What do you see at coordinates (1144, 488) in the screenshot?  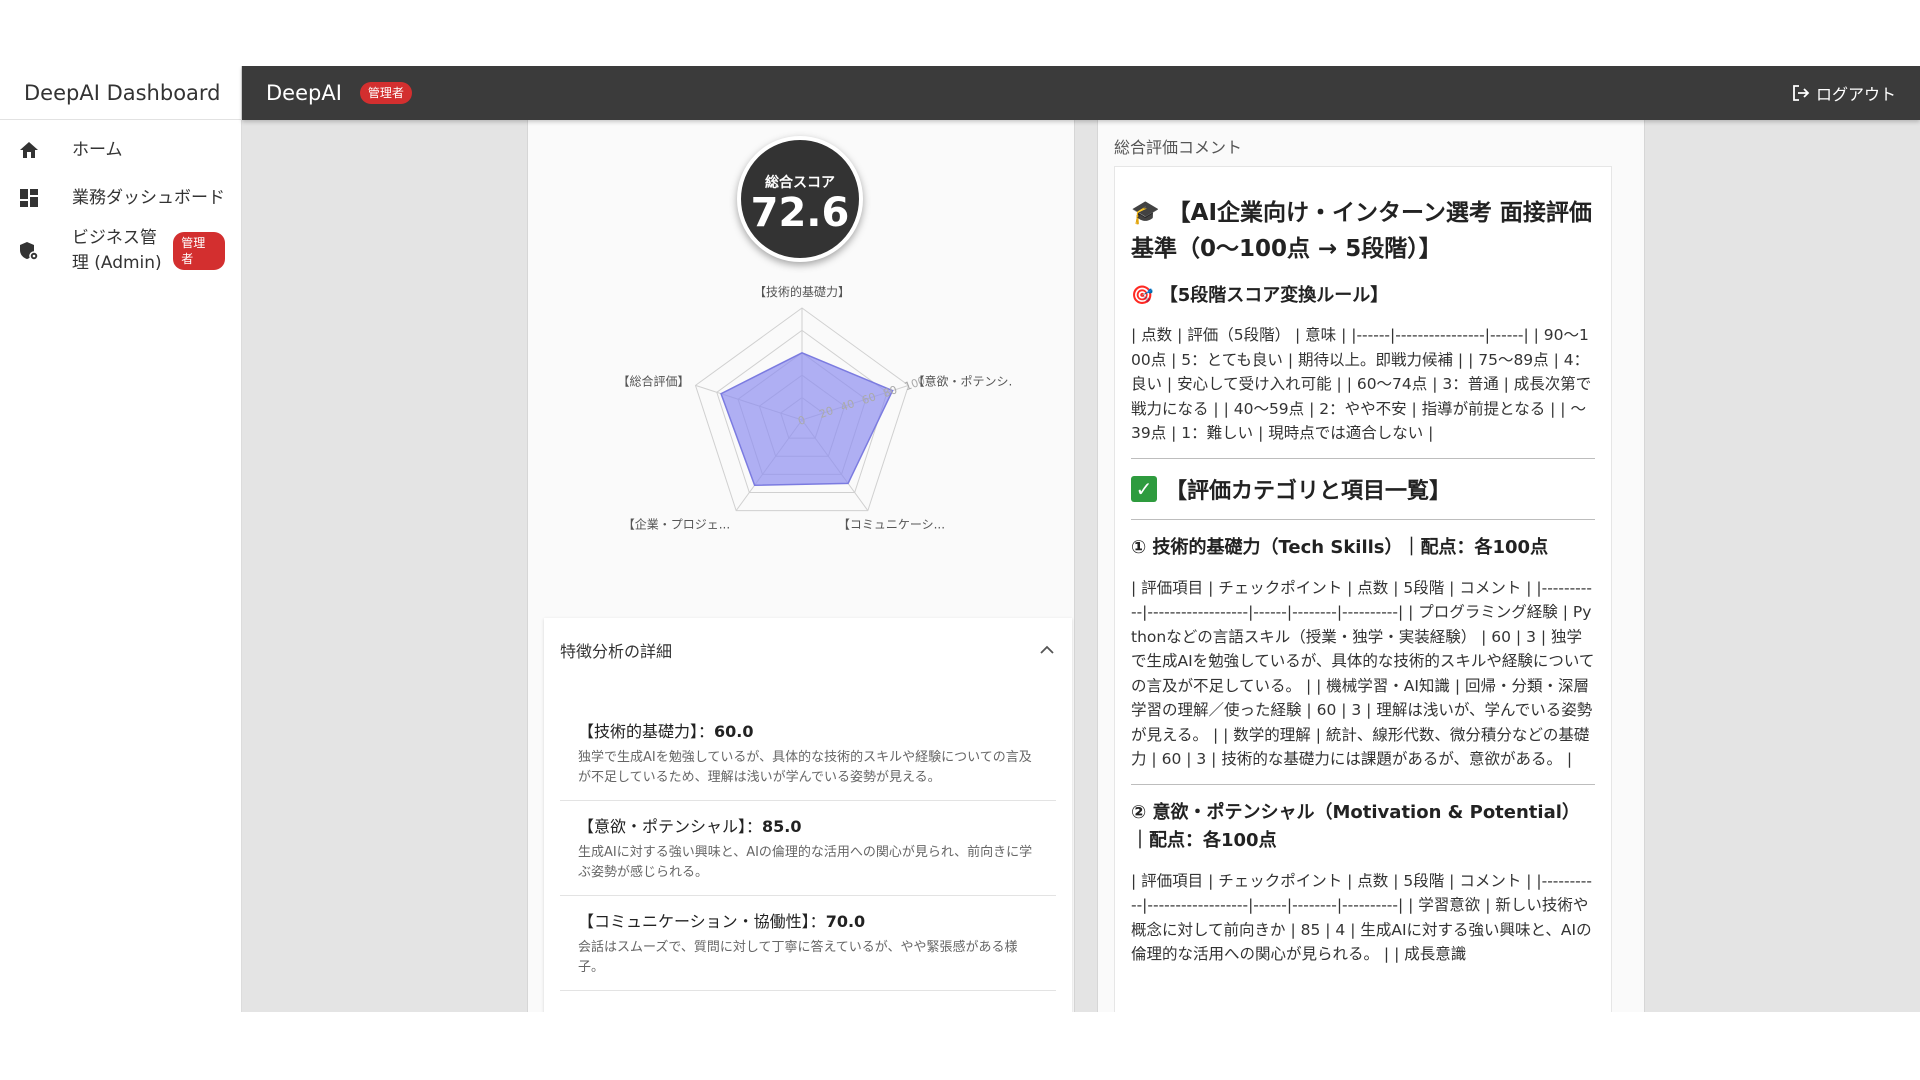 I see `check-mark-icon: ✓` at bounding box center [1144, 488].